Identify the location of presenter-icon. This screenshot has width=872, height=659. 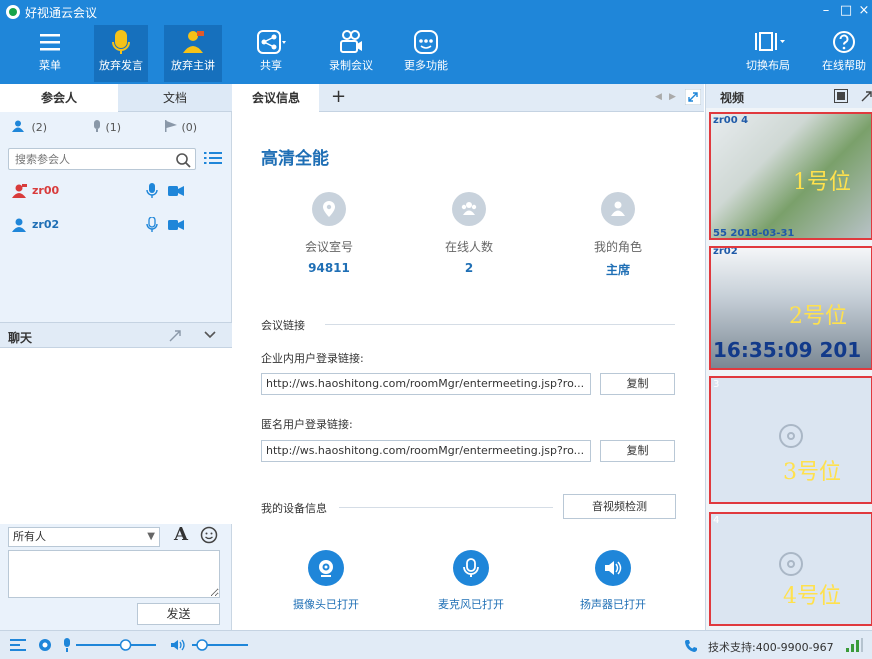
(193, 42).